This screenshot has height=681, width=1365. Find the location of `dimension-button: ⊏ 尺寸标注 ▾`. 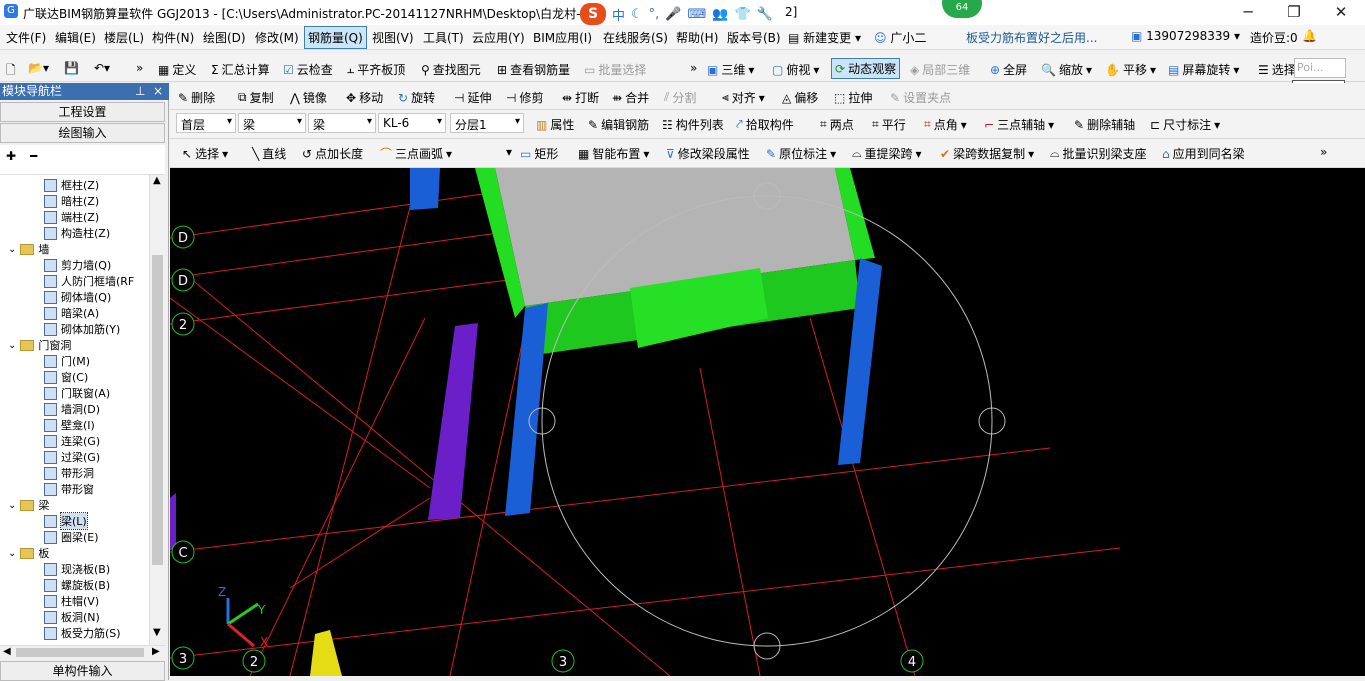

dimension-button: ⊏ 尺寸标注 ▾ is located at coordinates (1185, 124).